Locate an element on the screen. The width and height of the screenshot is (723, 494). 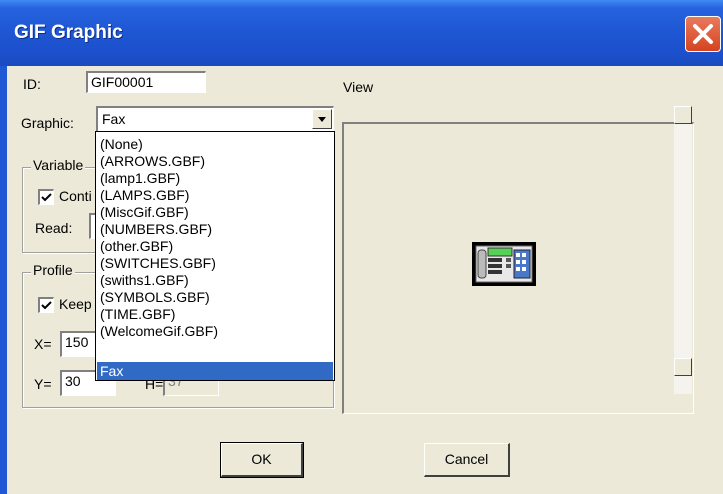
title-bar: GIF Graphic is located at coordinates (361, 33).